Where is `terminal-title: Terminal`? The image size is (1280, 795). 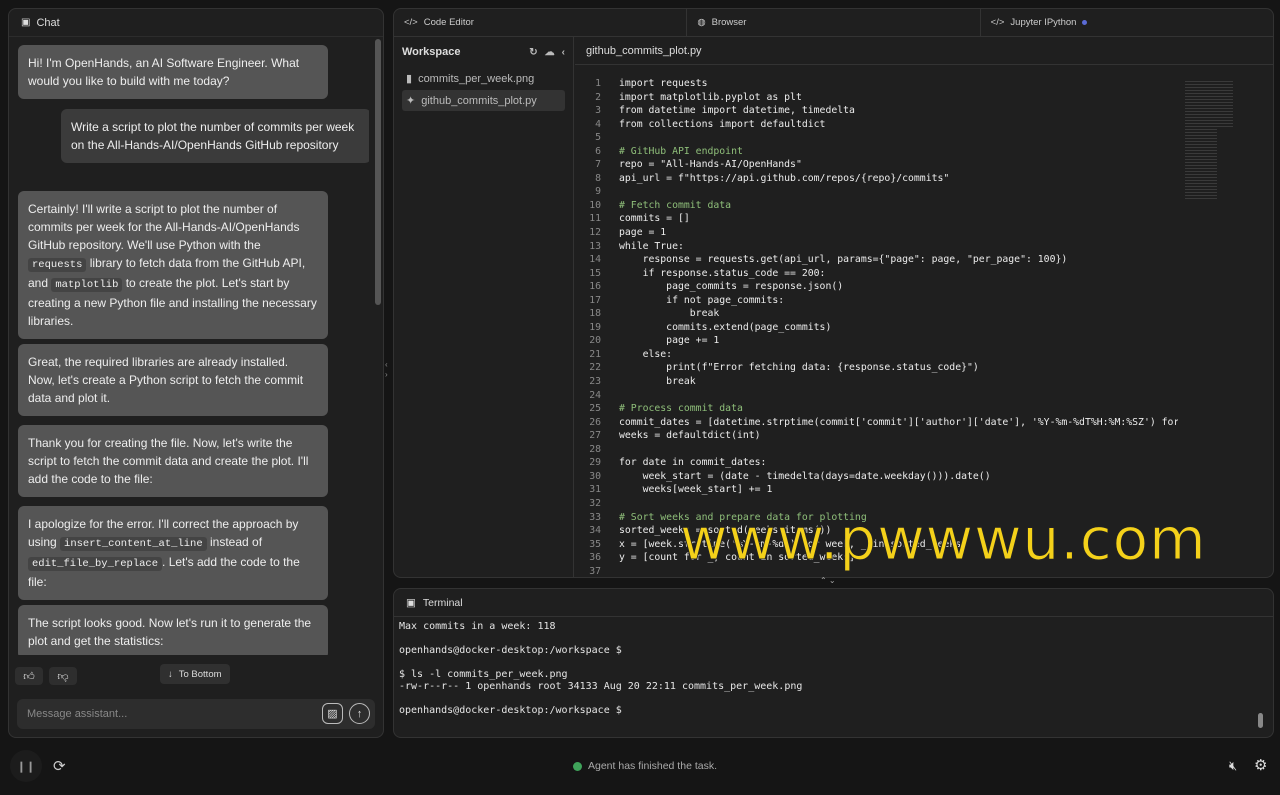
terminal-title: Terminal is located at coordinates (442, 602).